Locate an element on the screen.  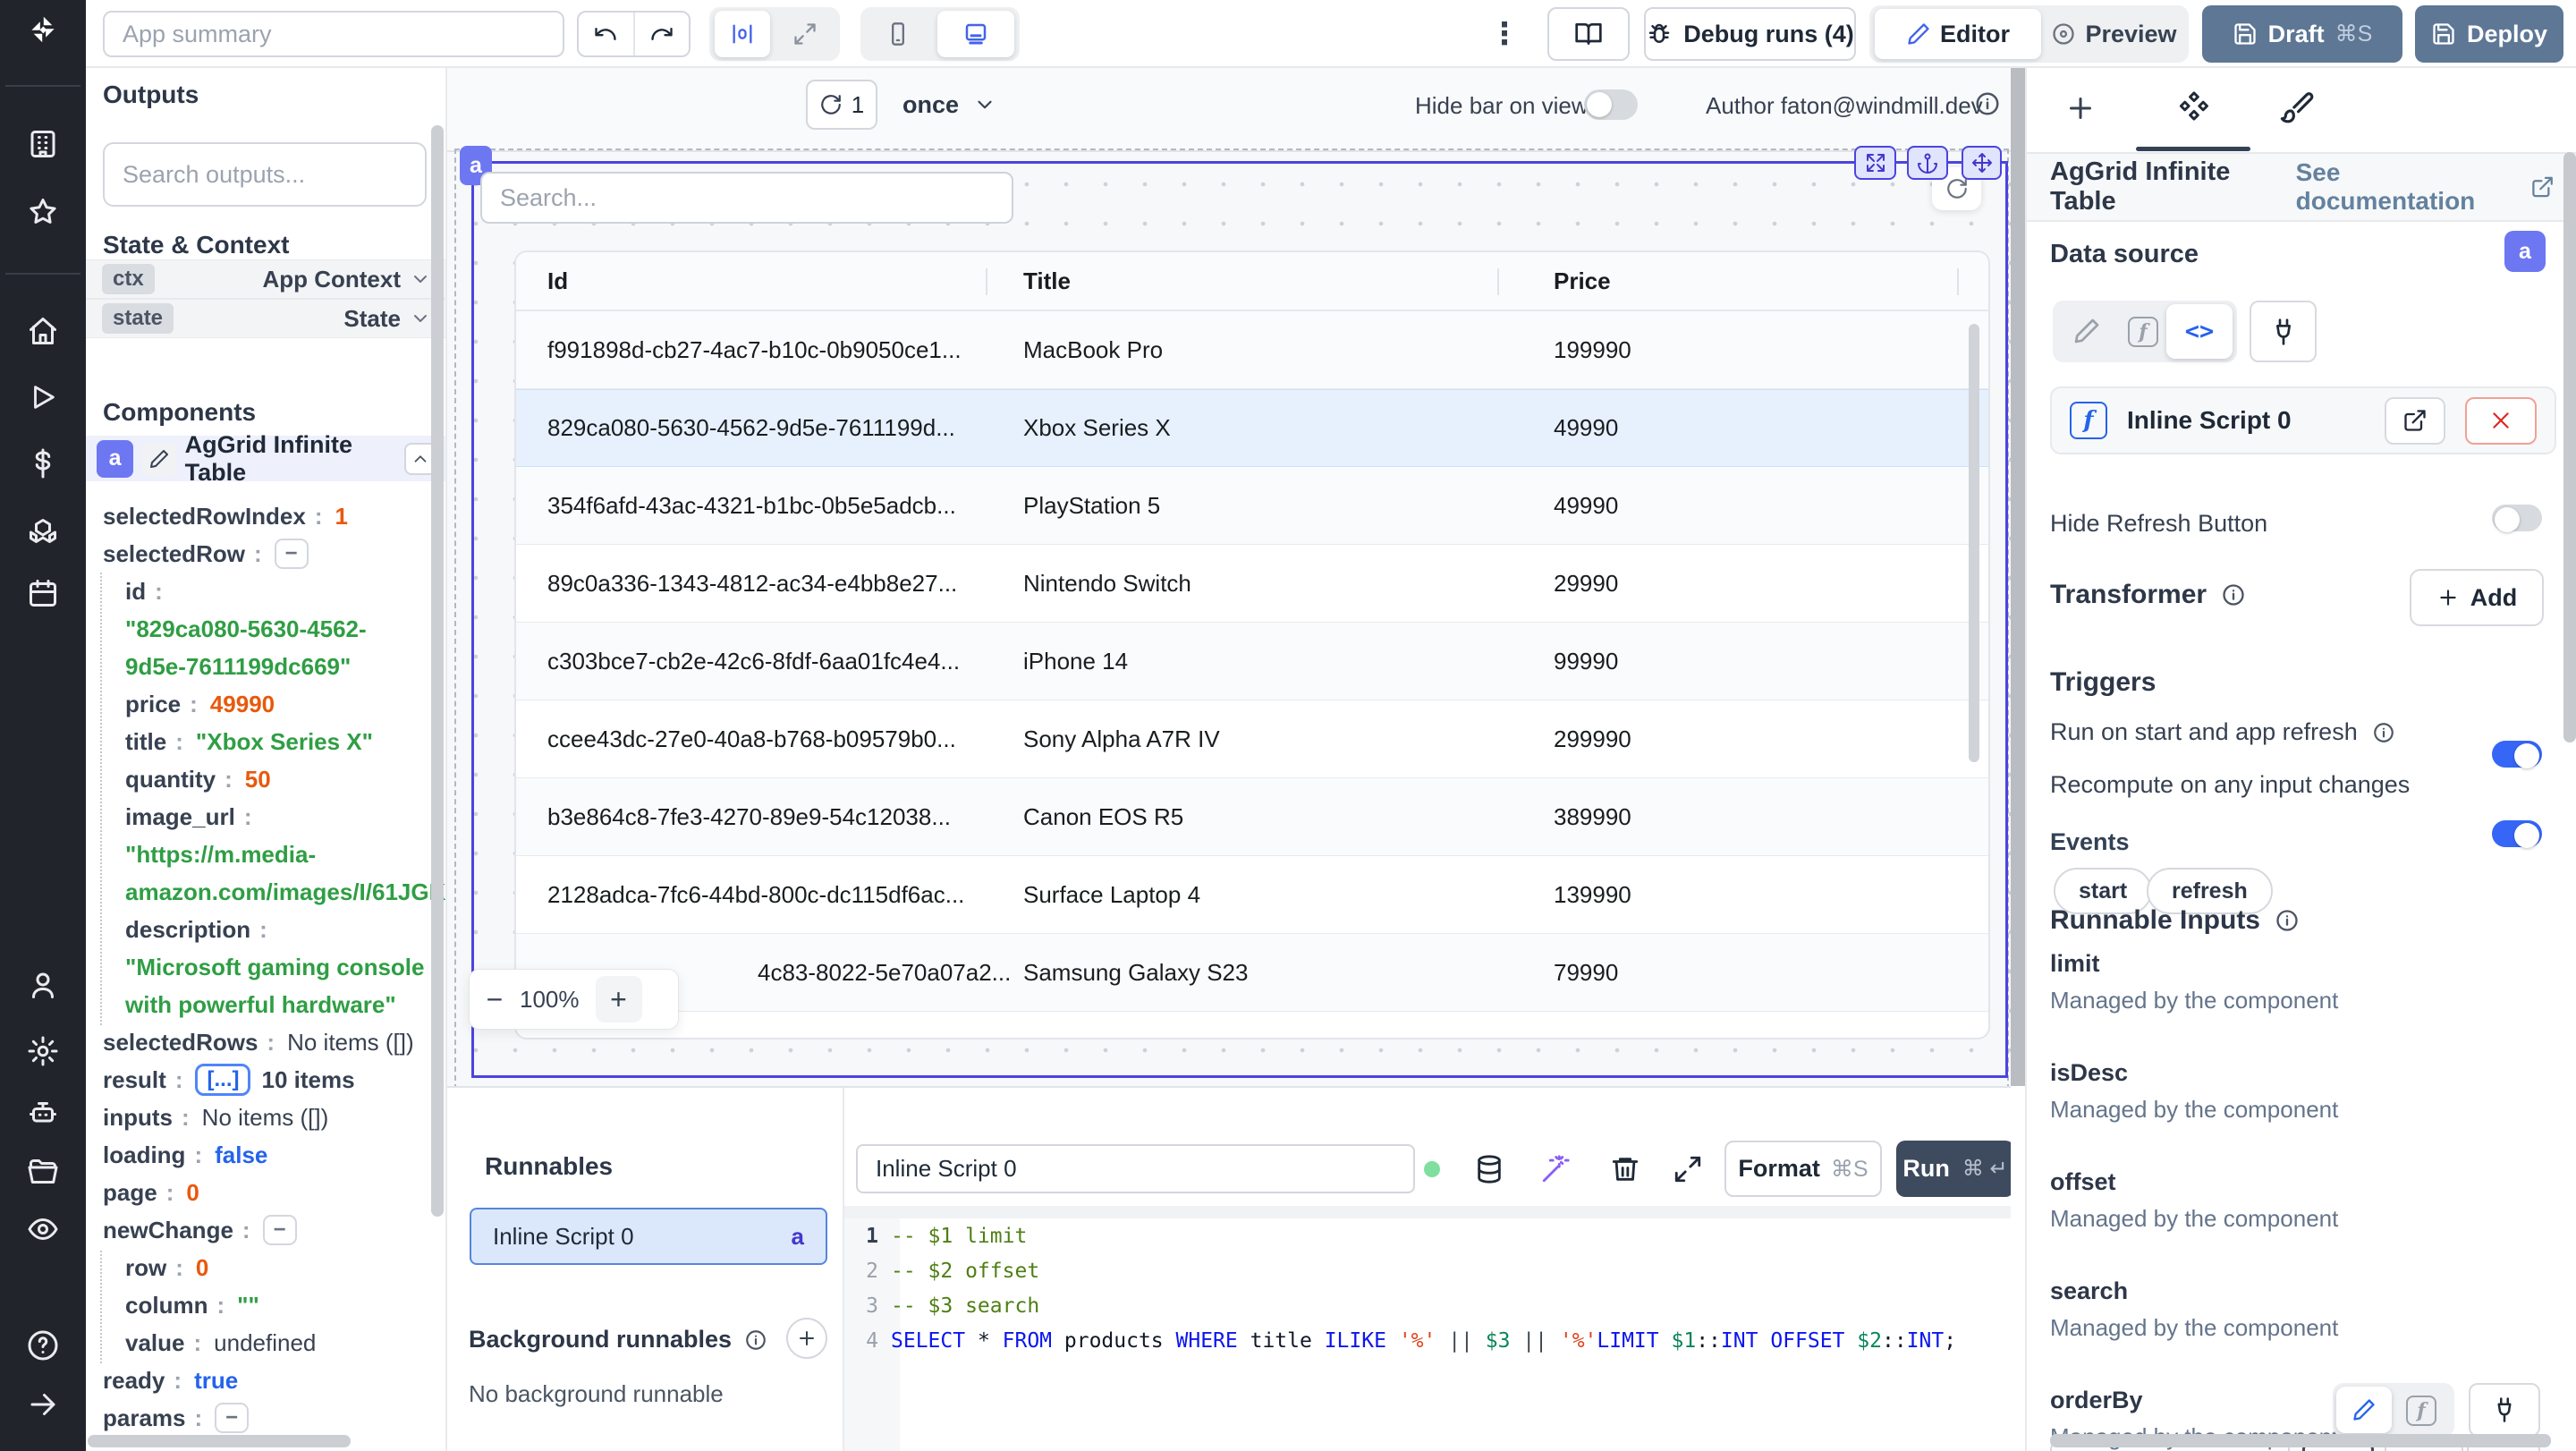
add-transformer-button: Add is located at coordinates (2477, 598).